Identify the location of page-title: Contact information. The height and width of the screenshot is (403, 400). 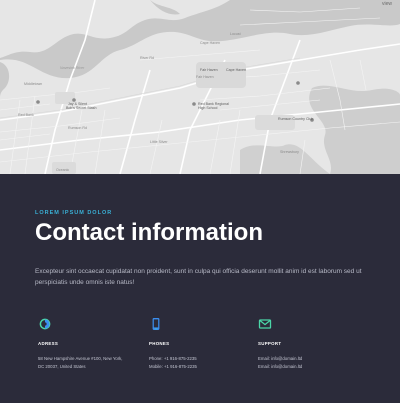
(149, 232).